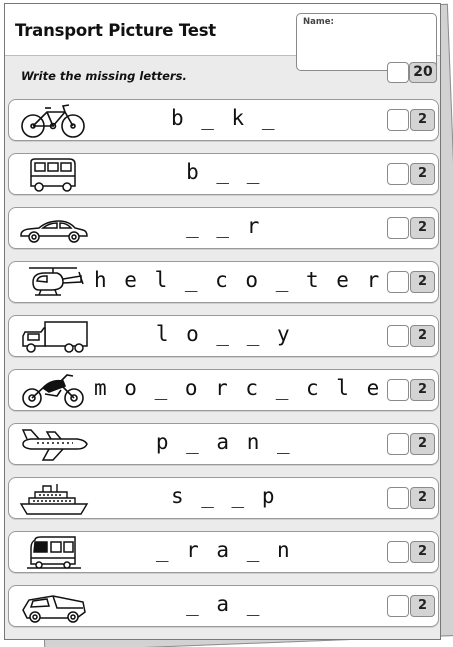 This screenshot has width=453, height=647. I want to click on question-row: h e l _ c o _ t e r 2, so click(223, 282).